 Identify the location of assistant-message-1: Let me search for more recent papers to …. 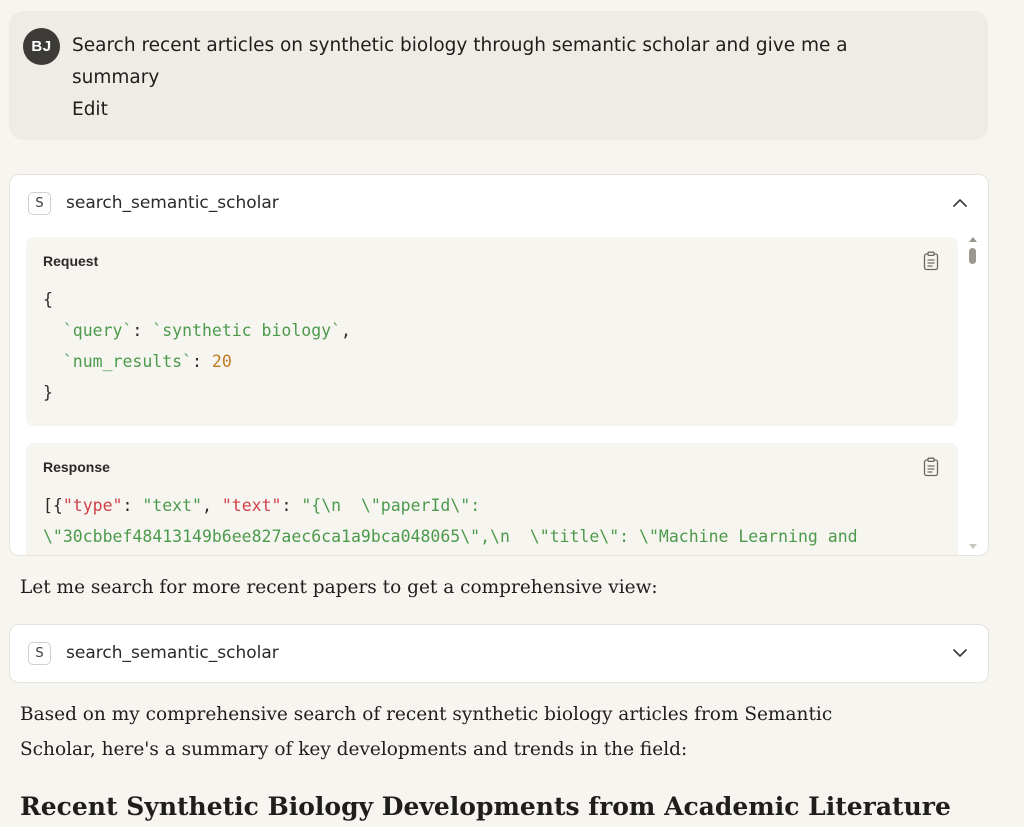
(339, 587).